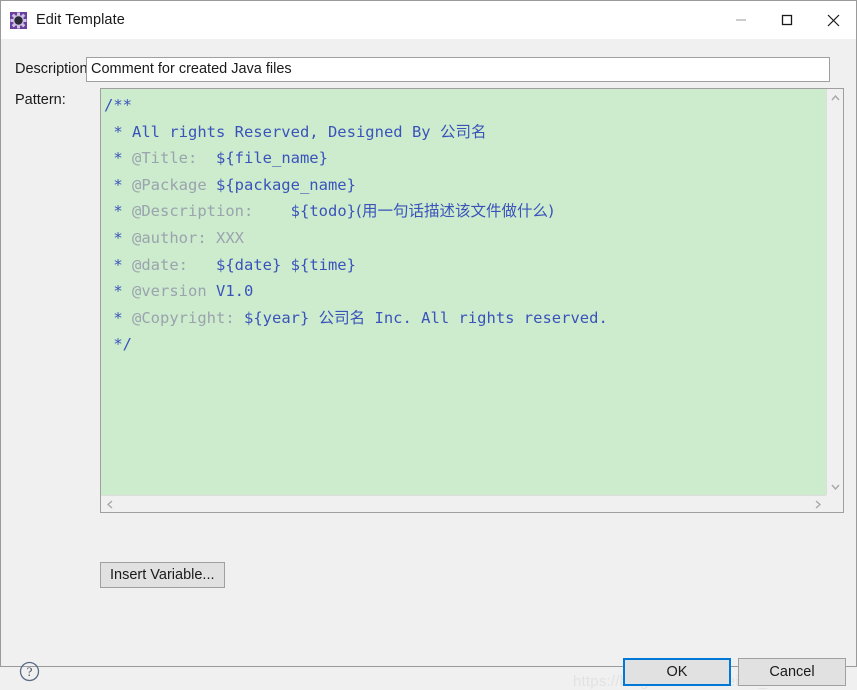  I want to click on window-title: Edit Template, so click(80, 20).